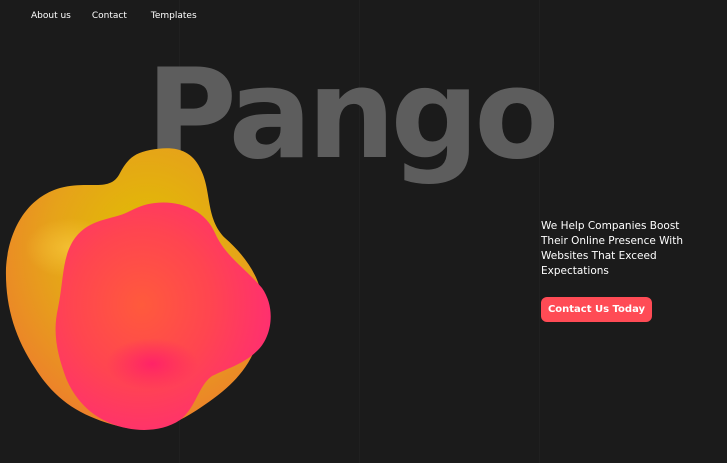 The width and height of the screenshot is (727, 463). Describe the element at coordinates (610, 226) in the screenshot. I see `hero-headline-line: We Help Companies Boost` at that location.